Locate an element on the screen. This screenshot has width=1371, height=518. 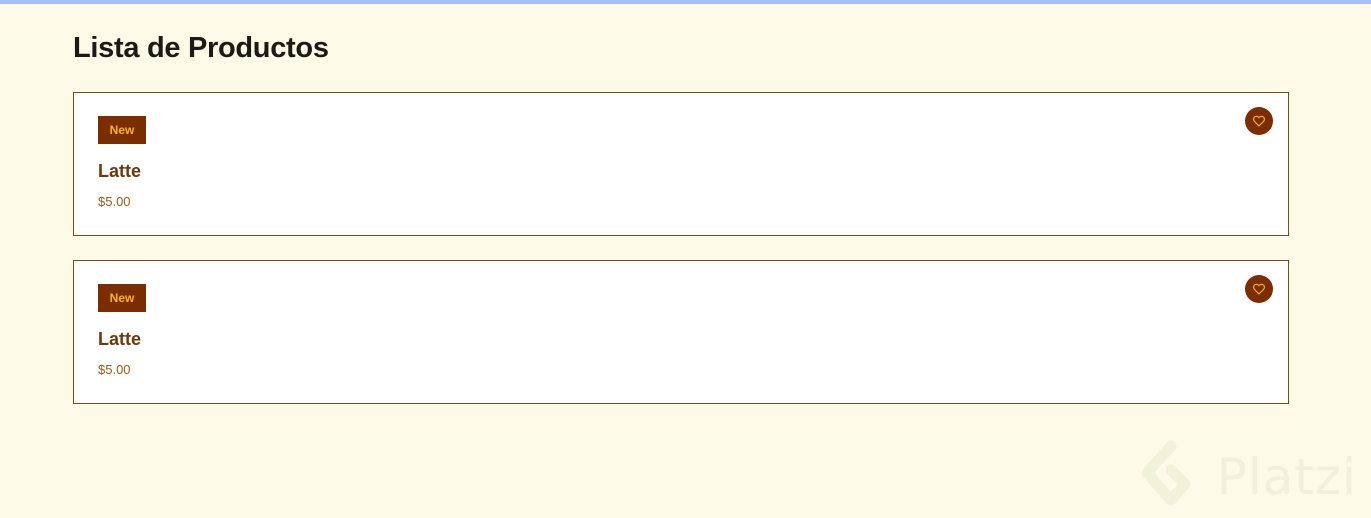
top-accent-bar is located at coordinates (685, 2).